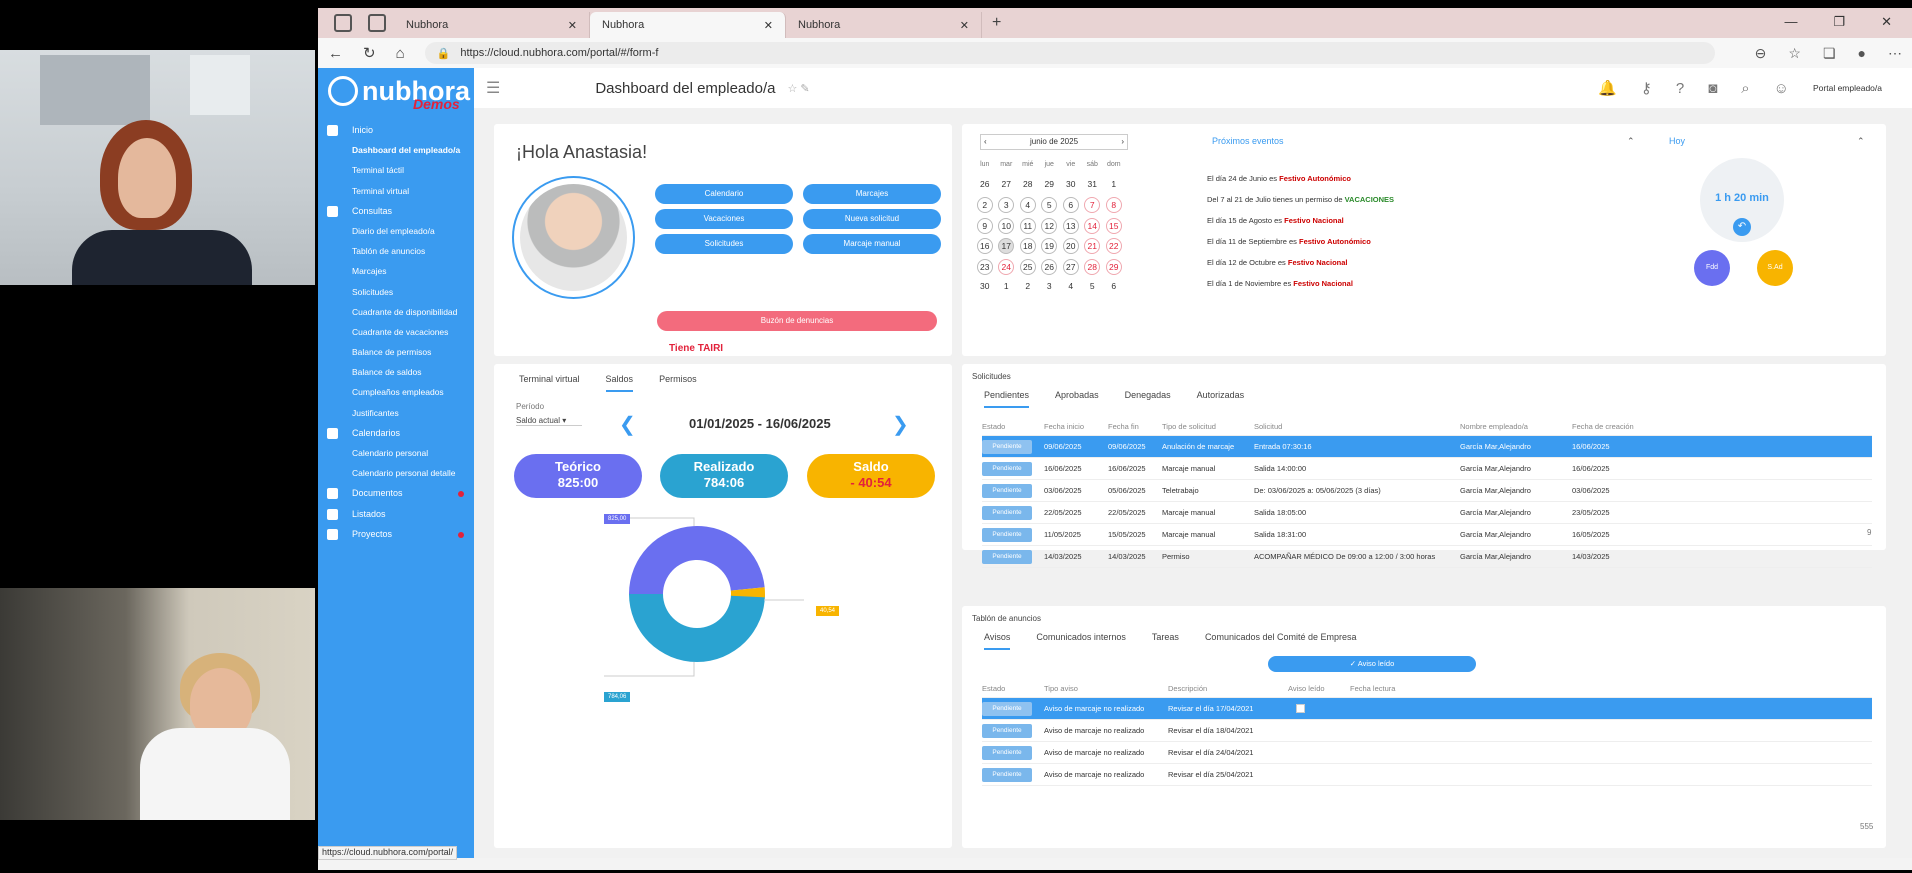 The width and height of the screenshot is (1912, 873). What do you see at coordinates (1372, 664) in the screenshot?
I see `aviso-leido-button: ✓ Aviso leído` at bounding box center [1372, 664].